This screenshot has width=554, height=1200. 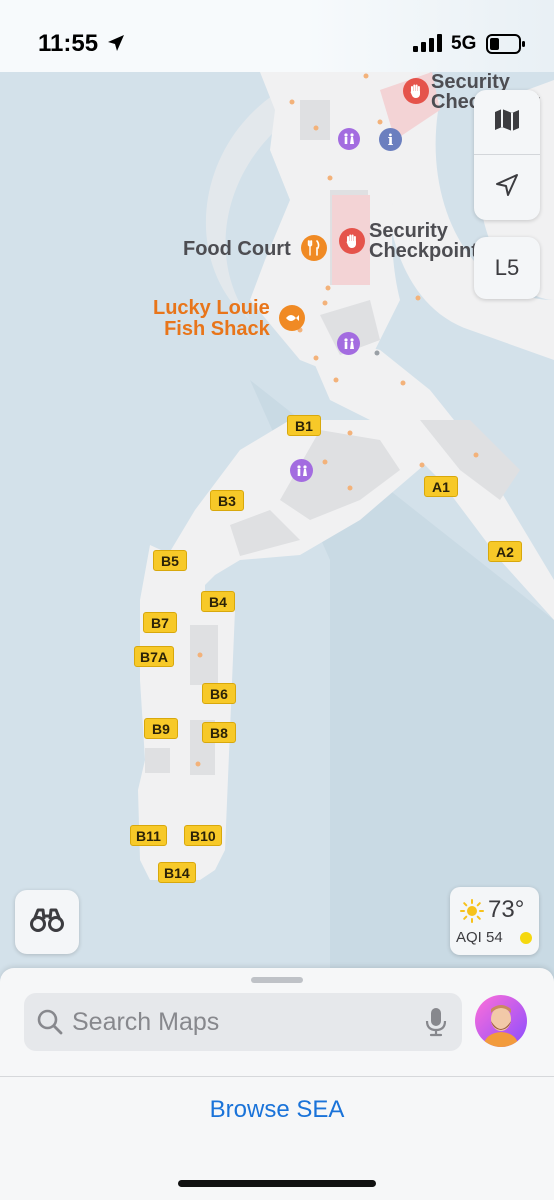 What do you see at coordinates (170, 560) in the screenshot?
I see `gate-b5: B5` at bounding box center [170, 560].